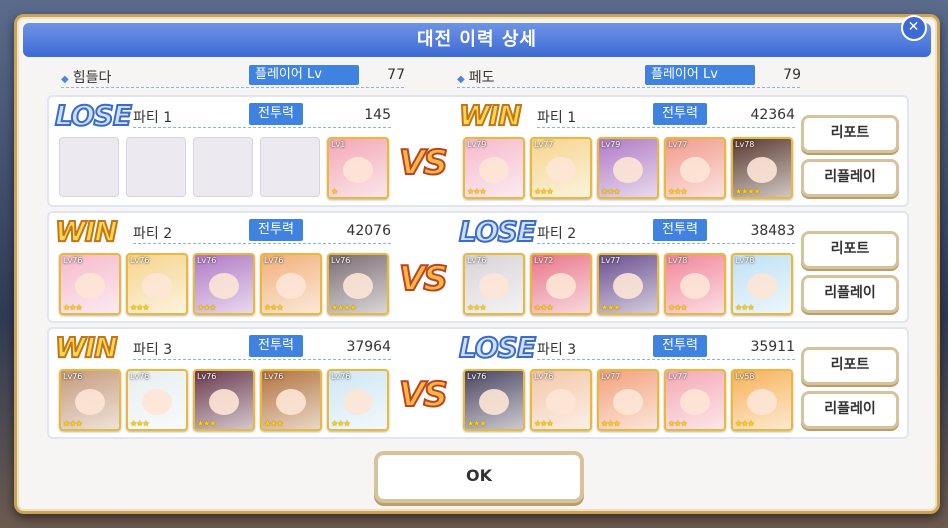  I want to click on replay-button-3: 리플레이, so click(850, 410).